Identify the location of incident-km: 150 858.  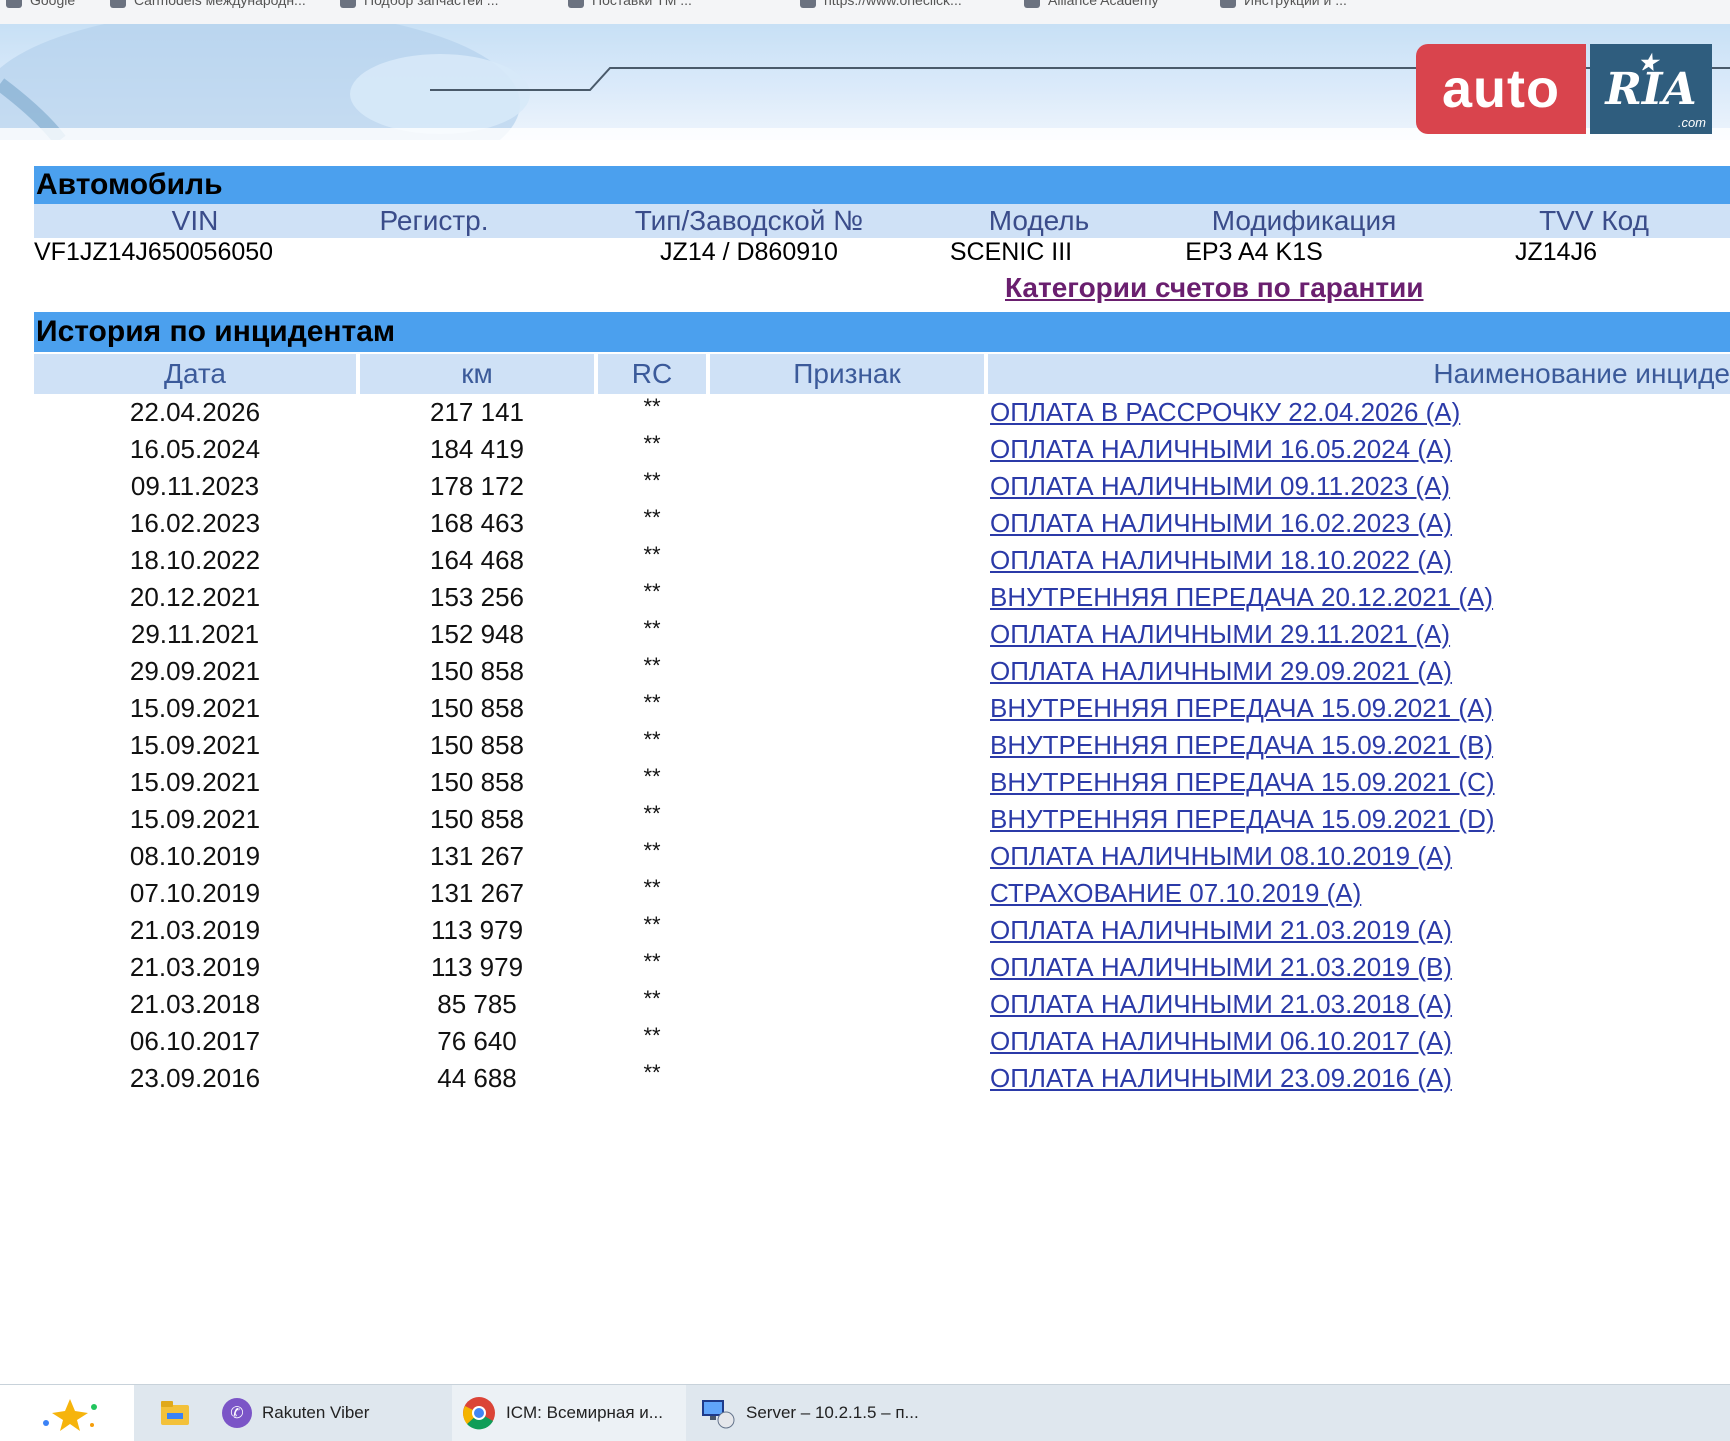
(477, 745).